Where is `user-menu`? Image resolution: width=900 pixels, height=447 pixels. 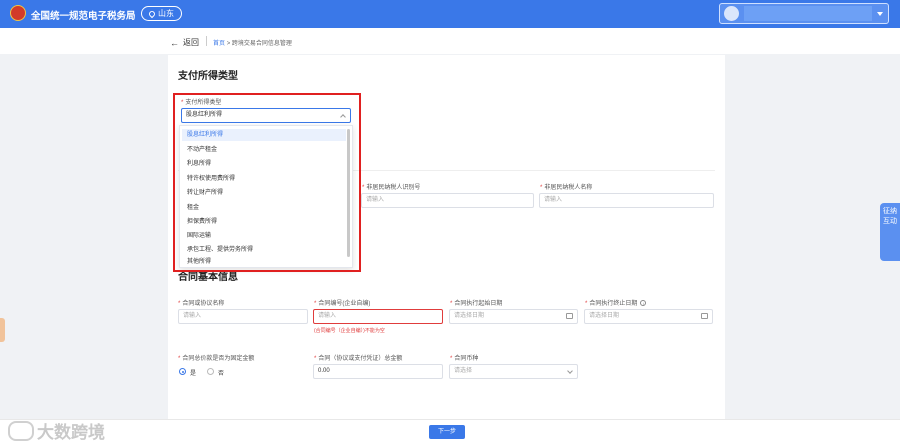 user-menu is located at coordinates (804, 13).